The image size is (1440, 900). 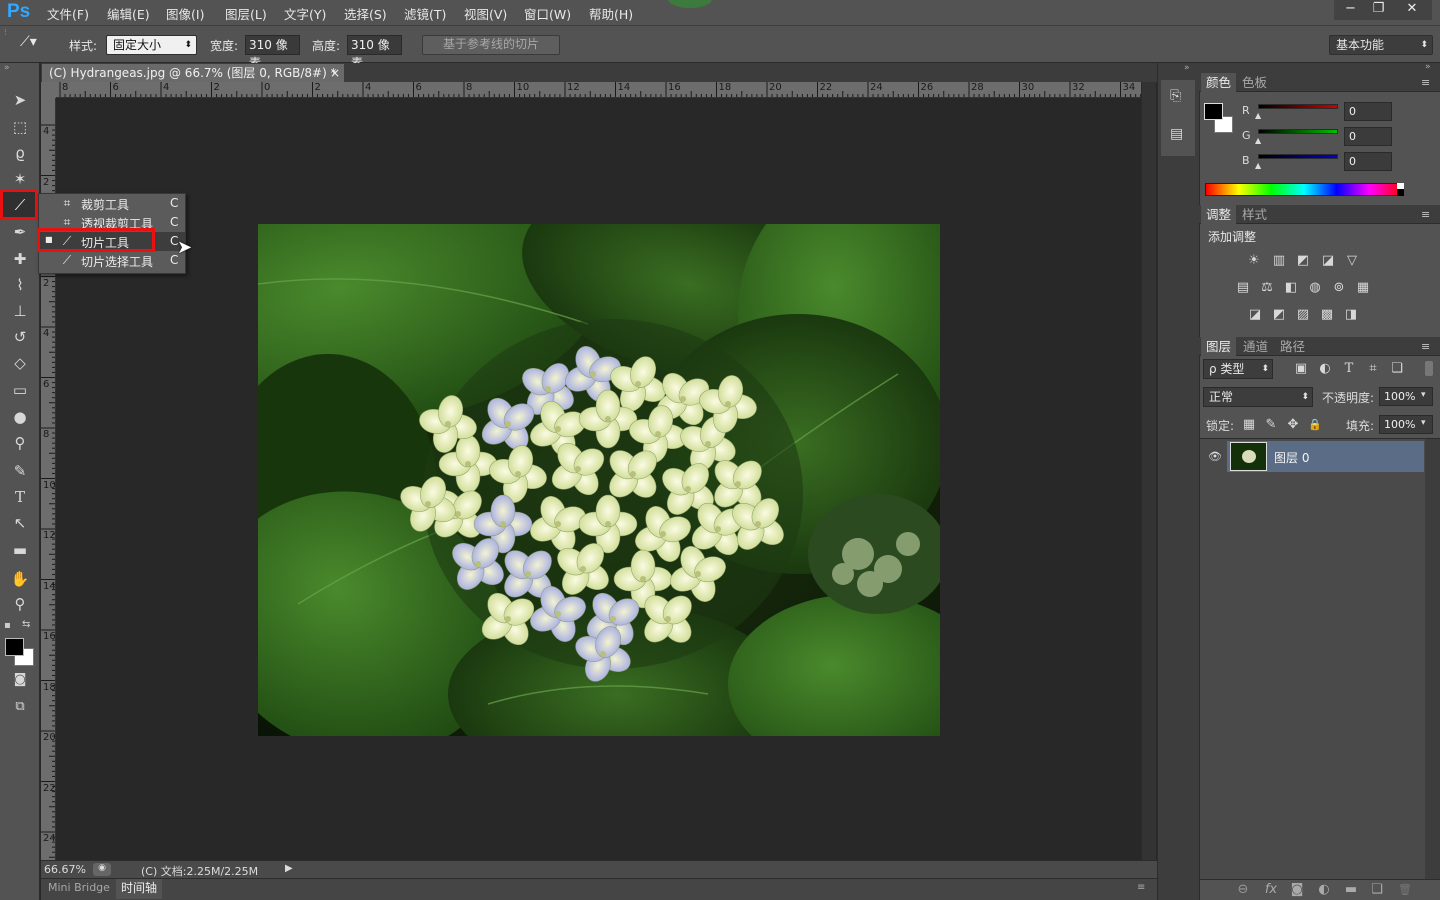 What do you see at coordinates (1254, 214) in the screenshot?
I see `tab-styles: 样式` at bounding box center [1254, 214].